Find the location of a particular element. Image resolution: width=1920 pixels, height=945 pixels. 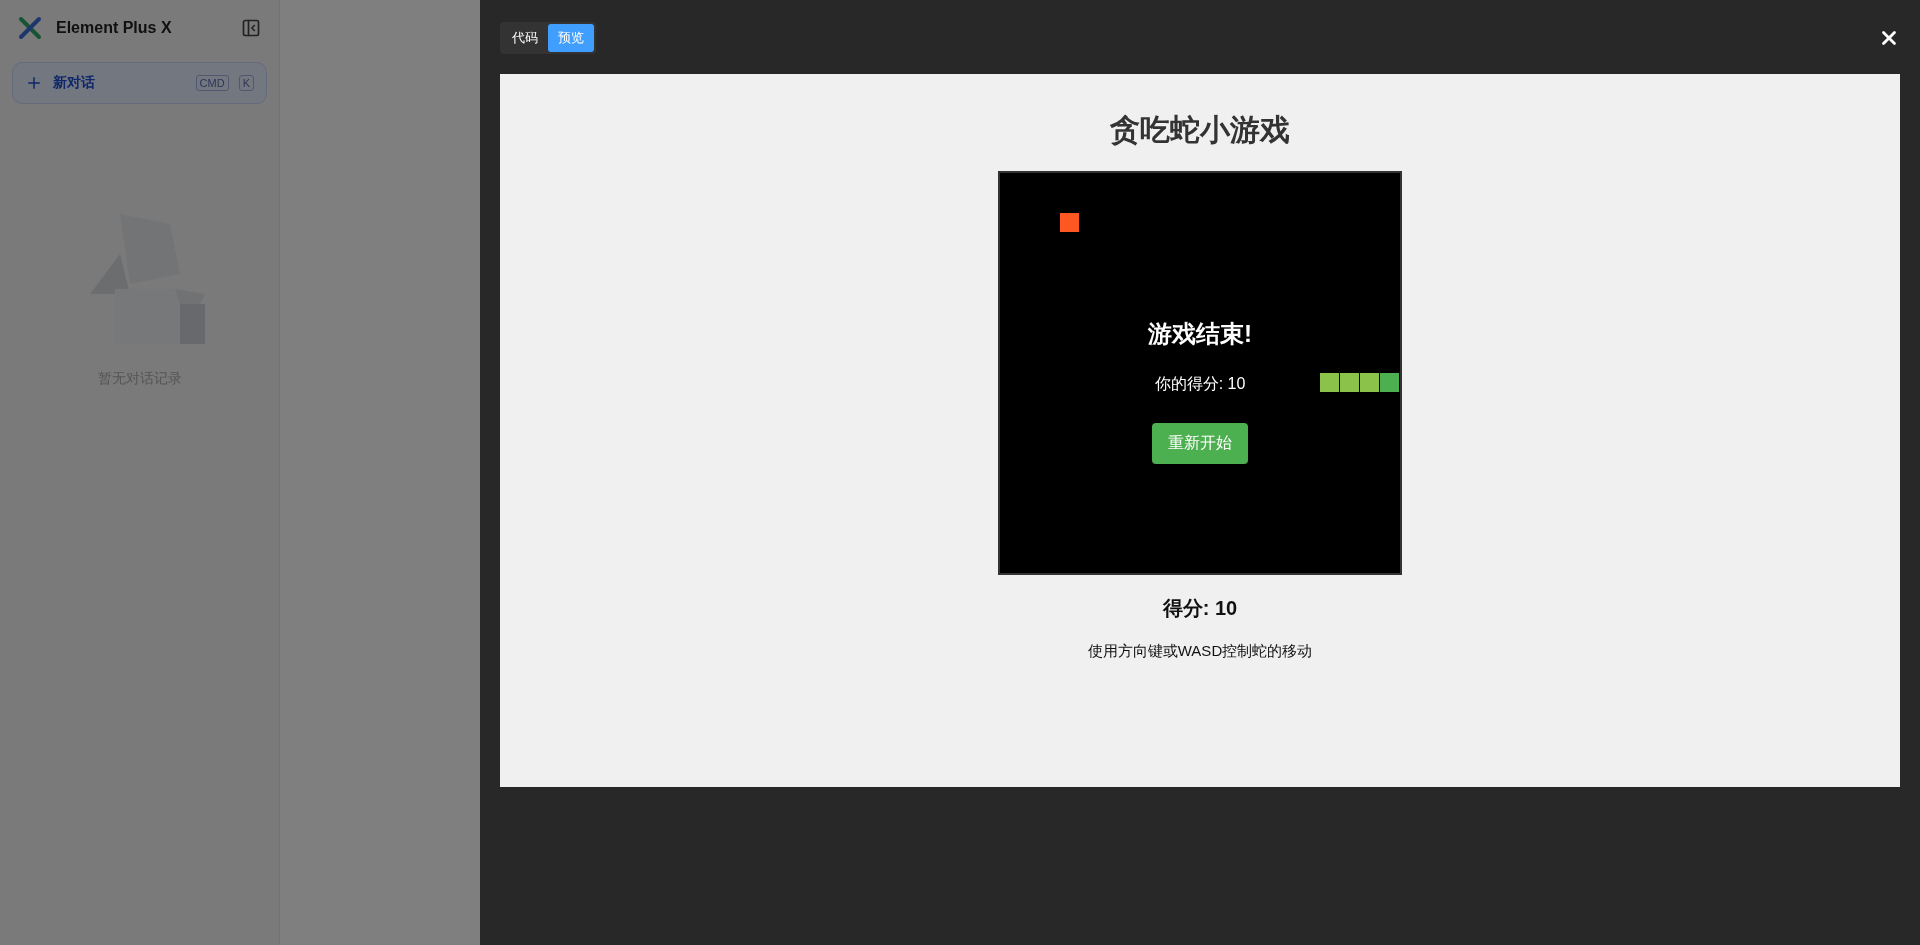

game-over-heading: 游戏结束! is located at coordinates (1200, 334).